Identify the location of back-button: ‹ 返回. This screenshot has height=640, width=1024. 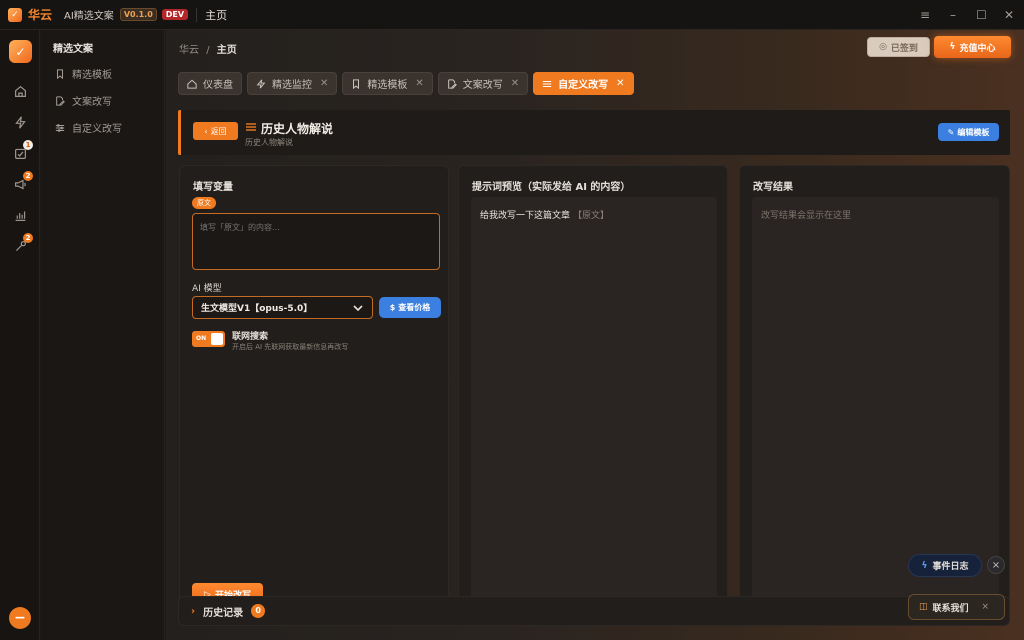
(215, 131).